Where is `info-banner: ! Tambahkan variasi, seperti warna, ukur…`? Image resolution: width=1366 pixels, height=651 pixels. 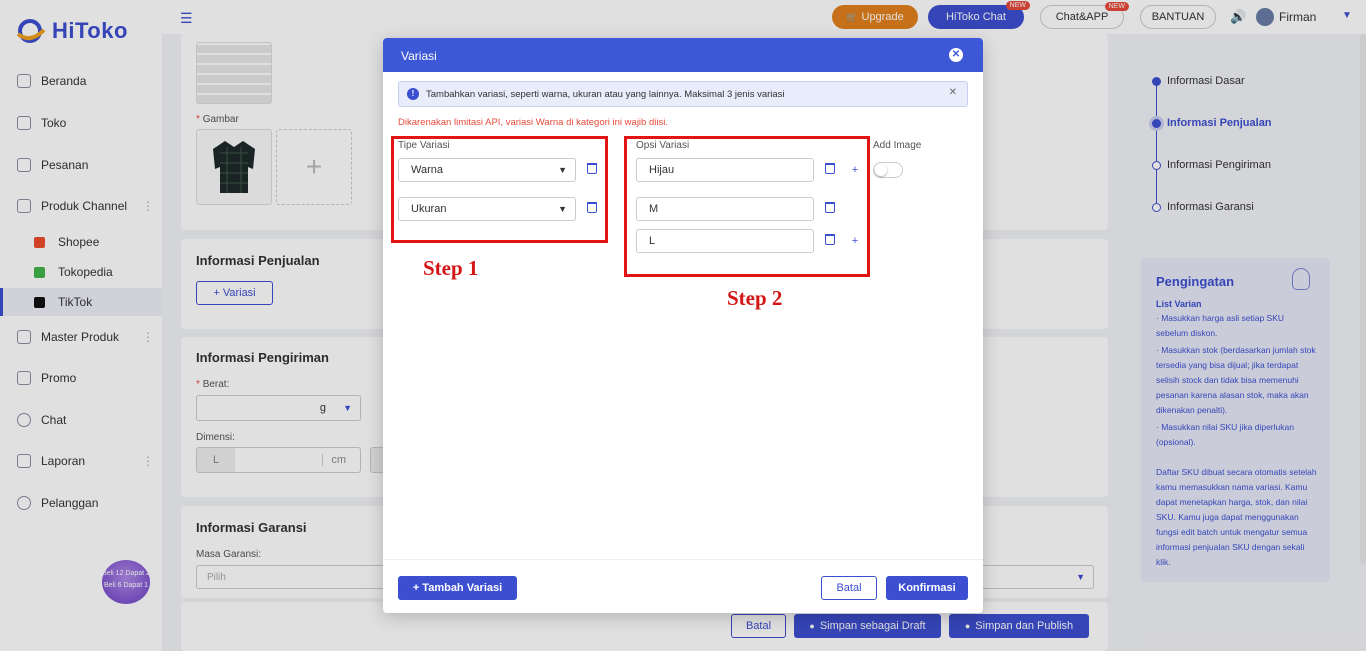 info-banner: ! Tambahkan variasi, seperti warna, ukur… is located at coordinates (683, 94).